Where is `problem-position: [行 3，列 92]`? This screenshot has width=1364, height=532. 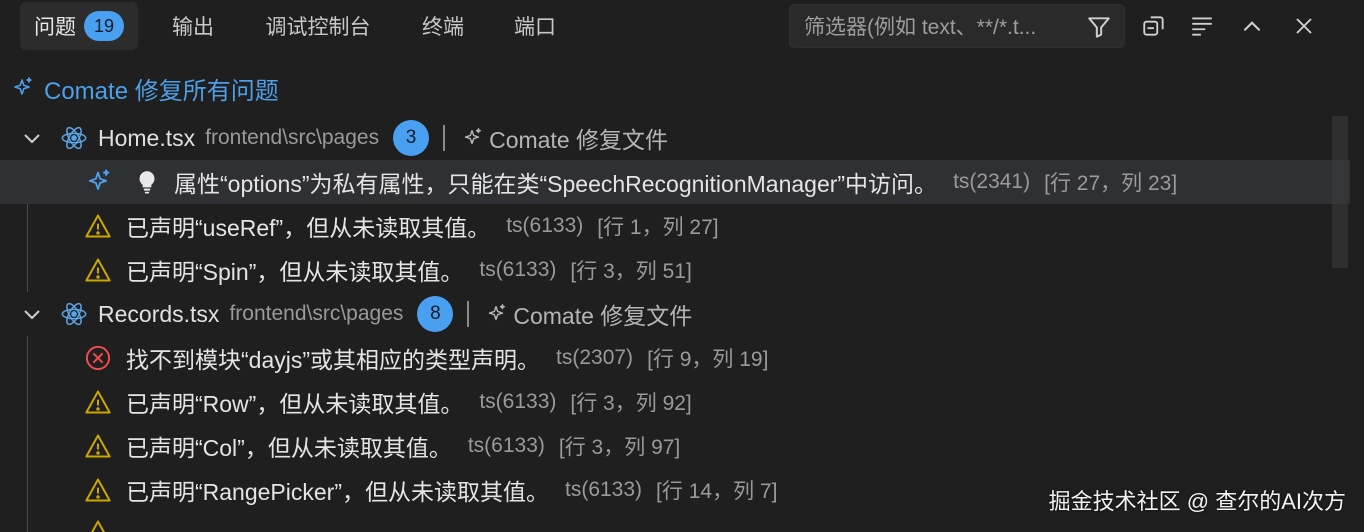 problem-position: [行 3，列 92] is located at coordinates (631, 403).